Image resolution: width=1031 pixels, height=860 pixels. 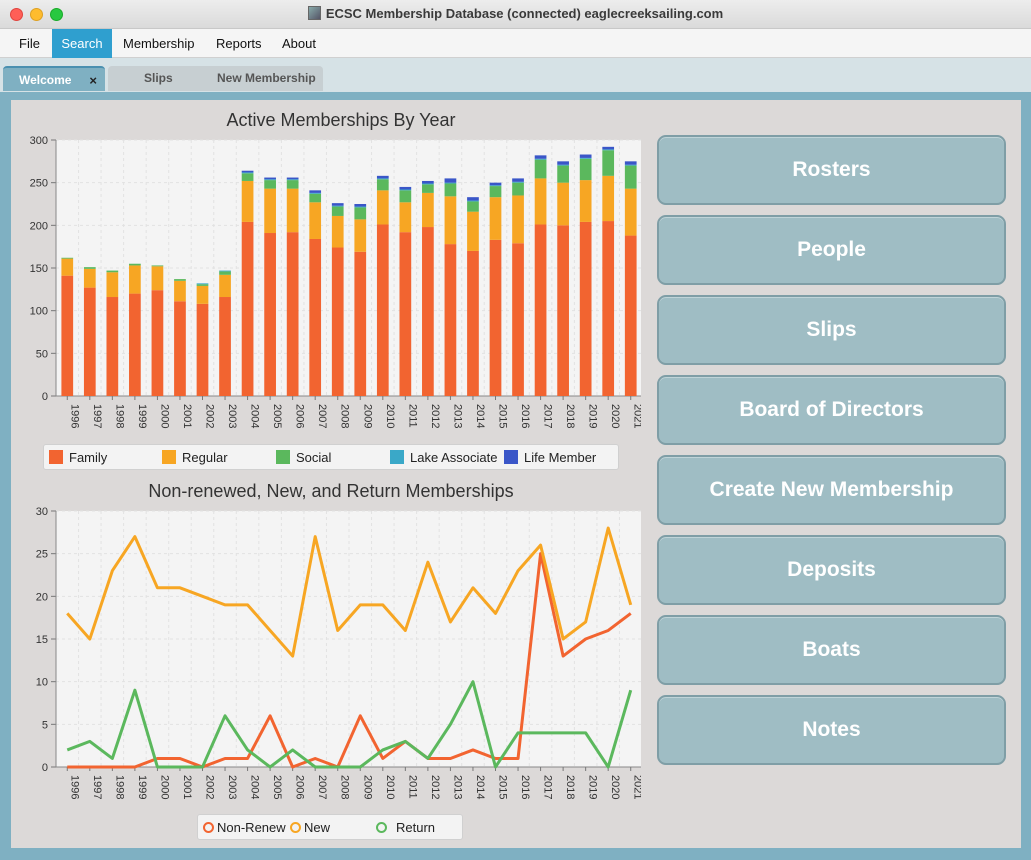 What do you see at coordinates (405, 190) in the screenshot?
I see `bar-lake-associate-2011` at bounding box center [405, 190].